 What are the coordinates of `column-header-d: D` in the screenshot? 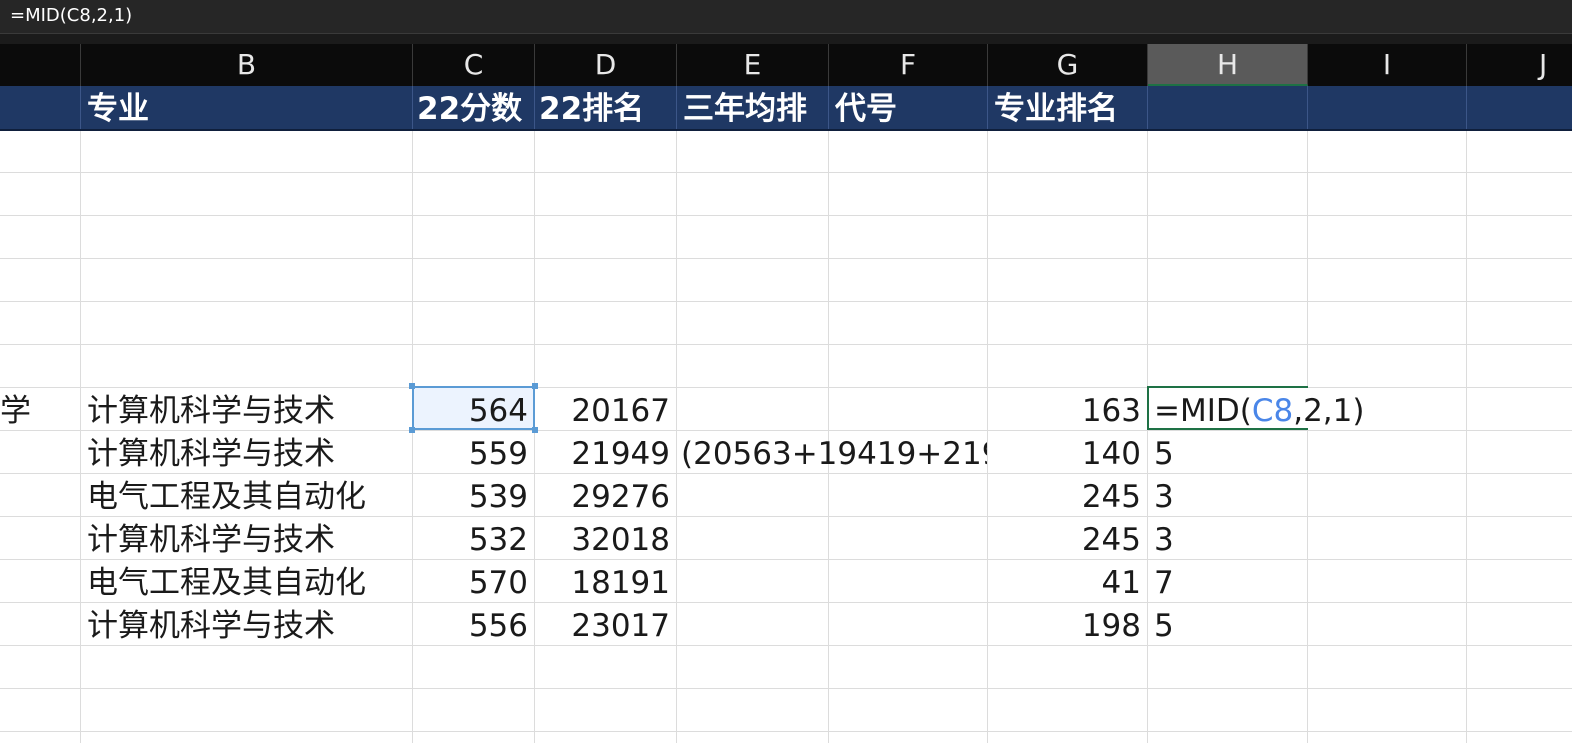 It's located at (606, 65).